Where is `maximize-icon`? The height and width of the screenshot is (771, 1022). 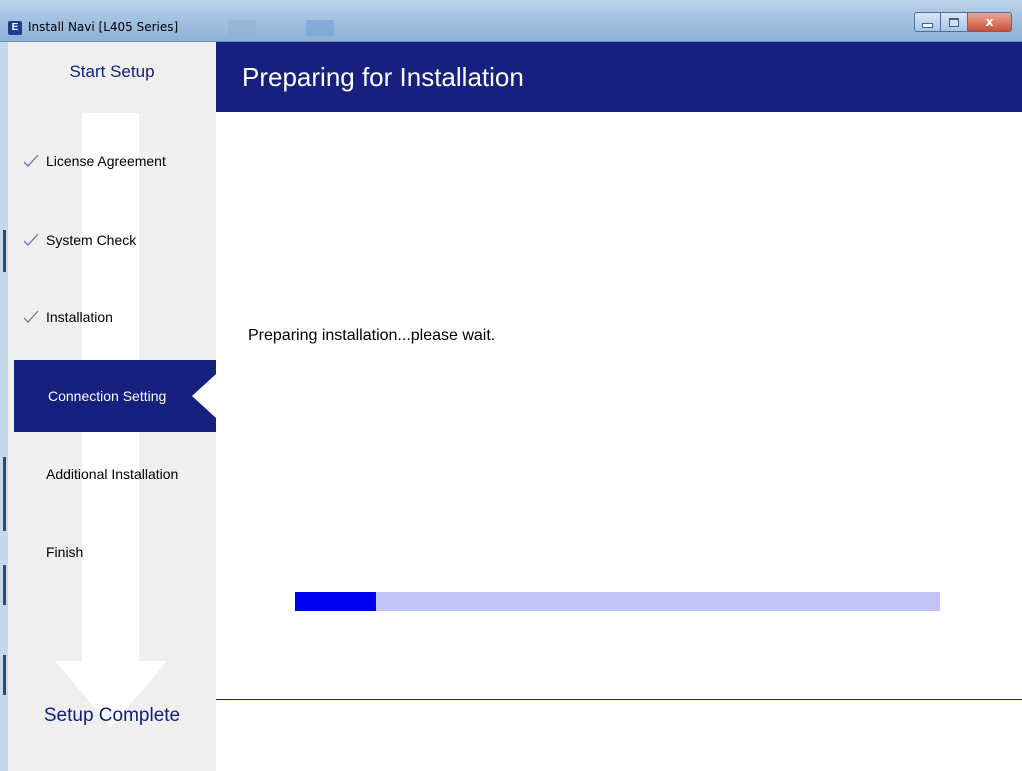 maximize-icon is located at coordinates (954, 22).